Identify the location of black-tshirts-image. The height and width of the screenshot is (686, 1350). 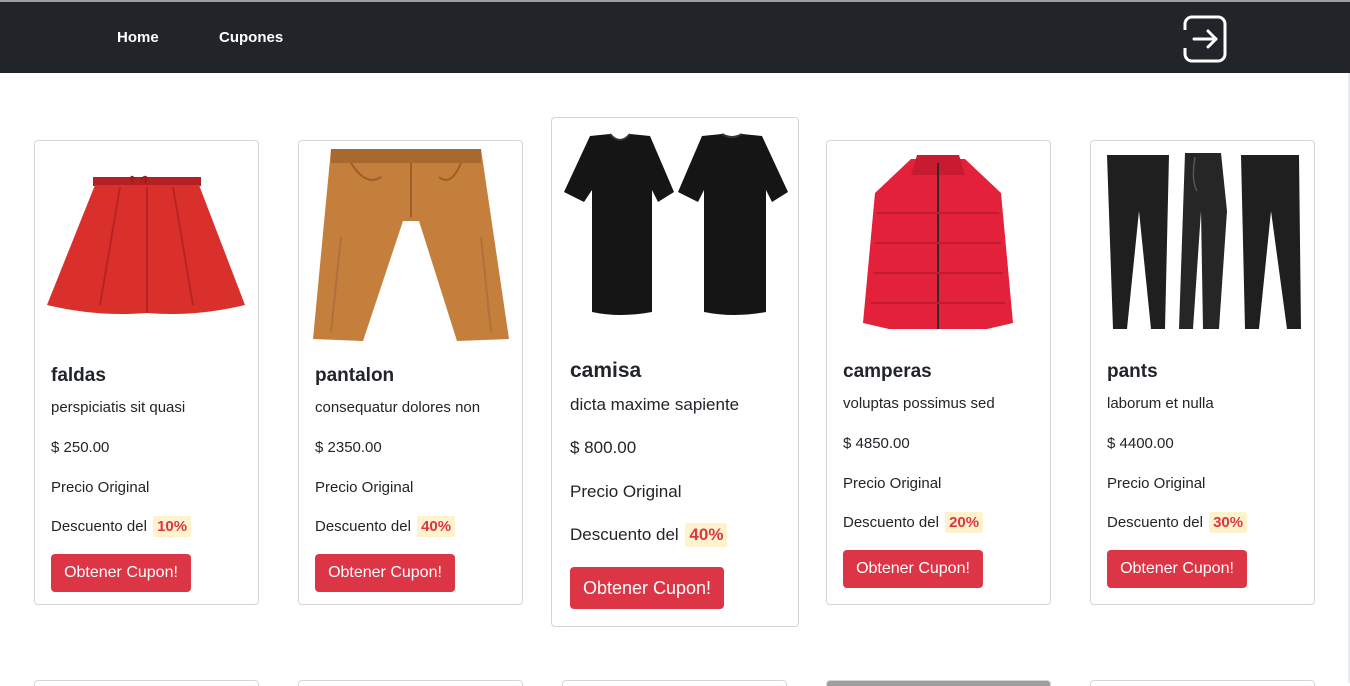
(676, 227).